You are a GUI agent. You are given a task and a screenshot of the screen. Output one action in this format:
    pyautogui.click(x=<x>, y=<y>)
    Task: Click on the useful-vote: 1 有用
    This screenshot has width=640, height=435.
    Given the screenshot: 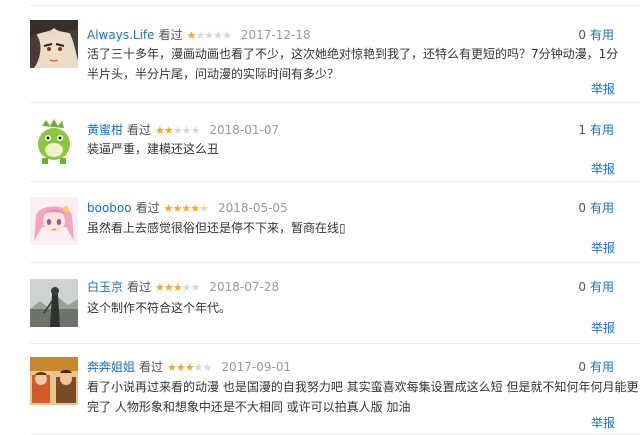 What is the action you would take?
    pyautogui.click(x=596, y=130)
    